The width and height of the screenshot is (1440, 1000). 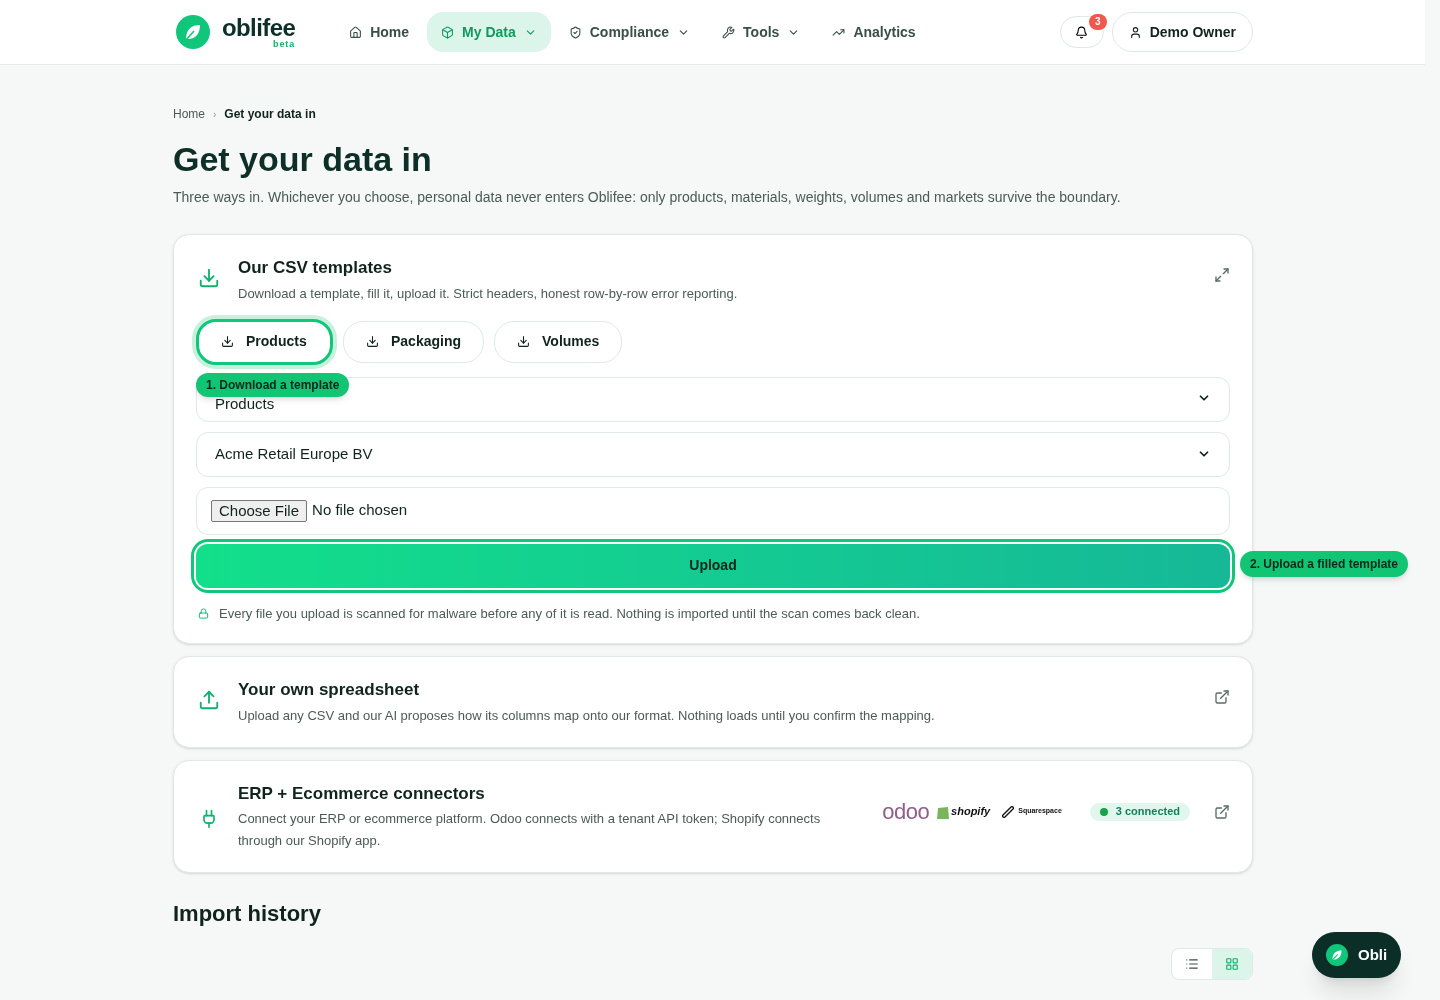 I want to click on list-icon, so click(x=1192, y=964).